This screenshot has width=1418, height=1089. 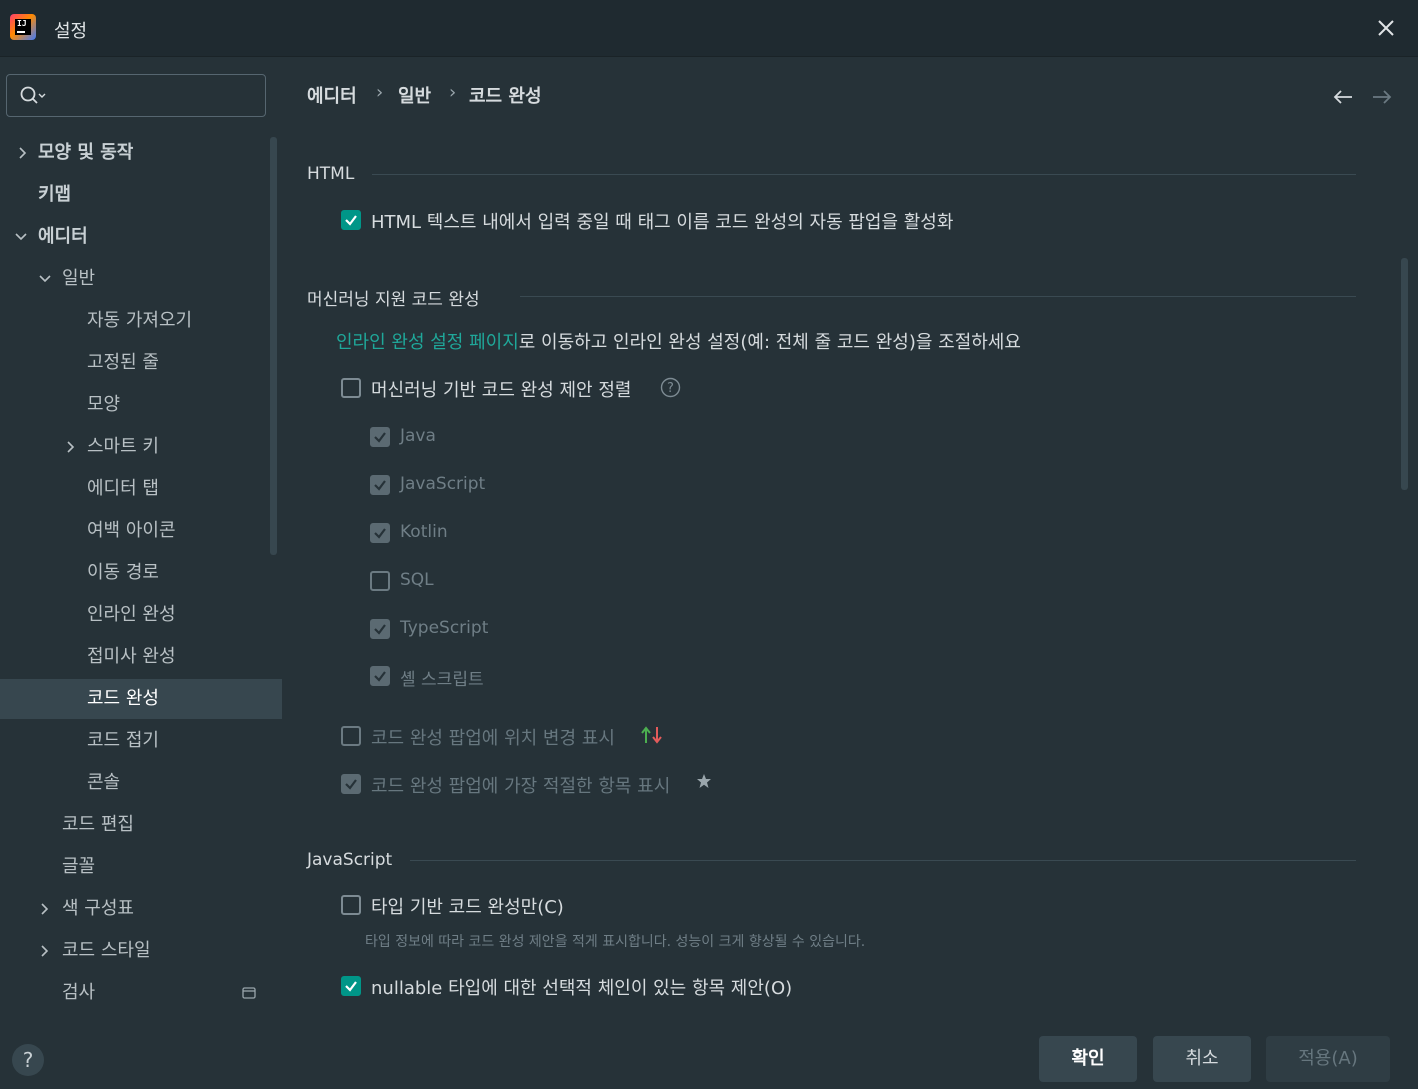 What do you see at coordinates (273, 346) in the screenshot?
I see `sidebar-scrollbar` at bounding box center [273, 346].